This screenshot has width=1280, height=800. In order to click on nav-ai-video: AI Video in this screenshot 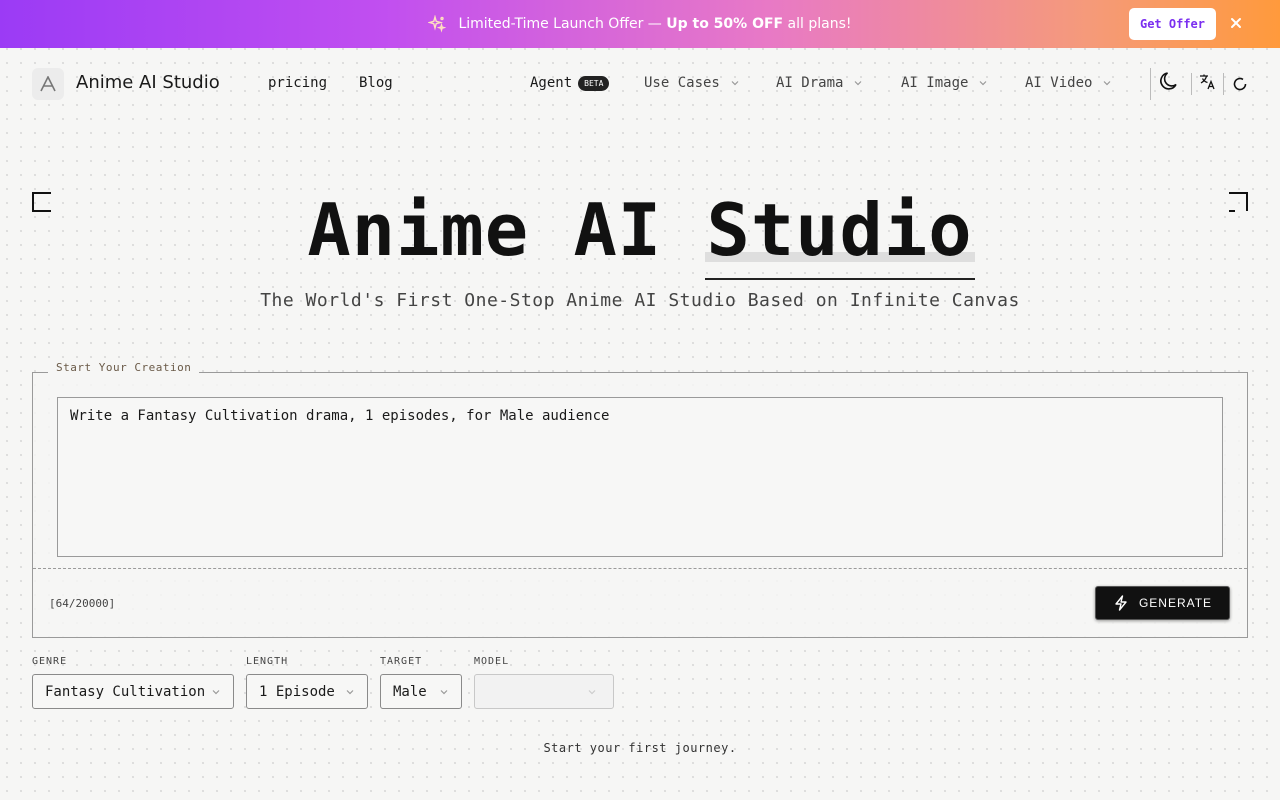, I will do `click(1068, 83)`.